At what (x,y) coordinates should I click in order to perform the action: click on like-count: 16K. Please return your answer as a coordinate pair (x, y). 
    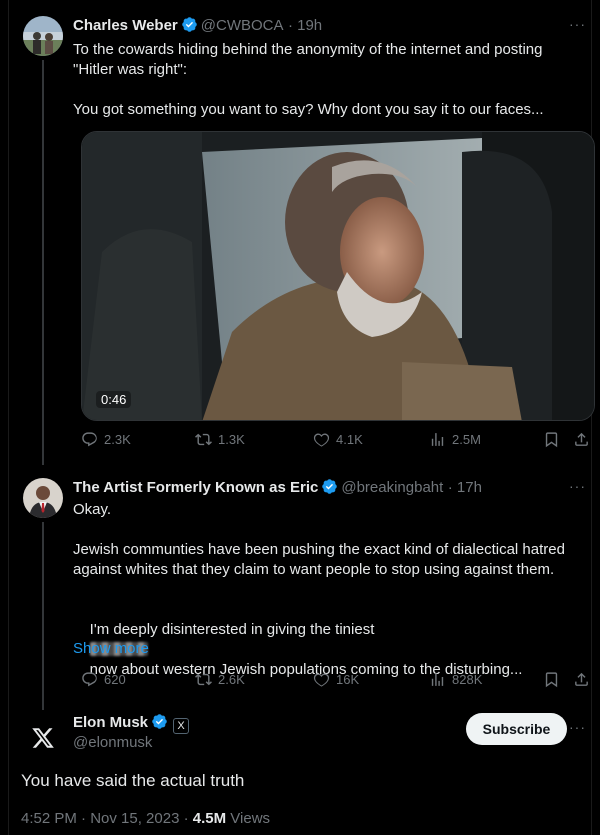
    Looking at the image, I should click on (348, 679).